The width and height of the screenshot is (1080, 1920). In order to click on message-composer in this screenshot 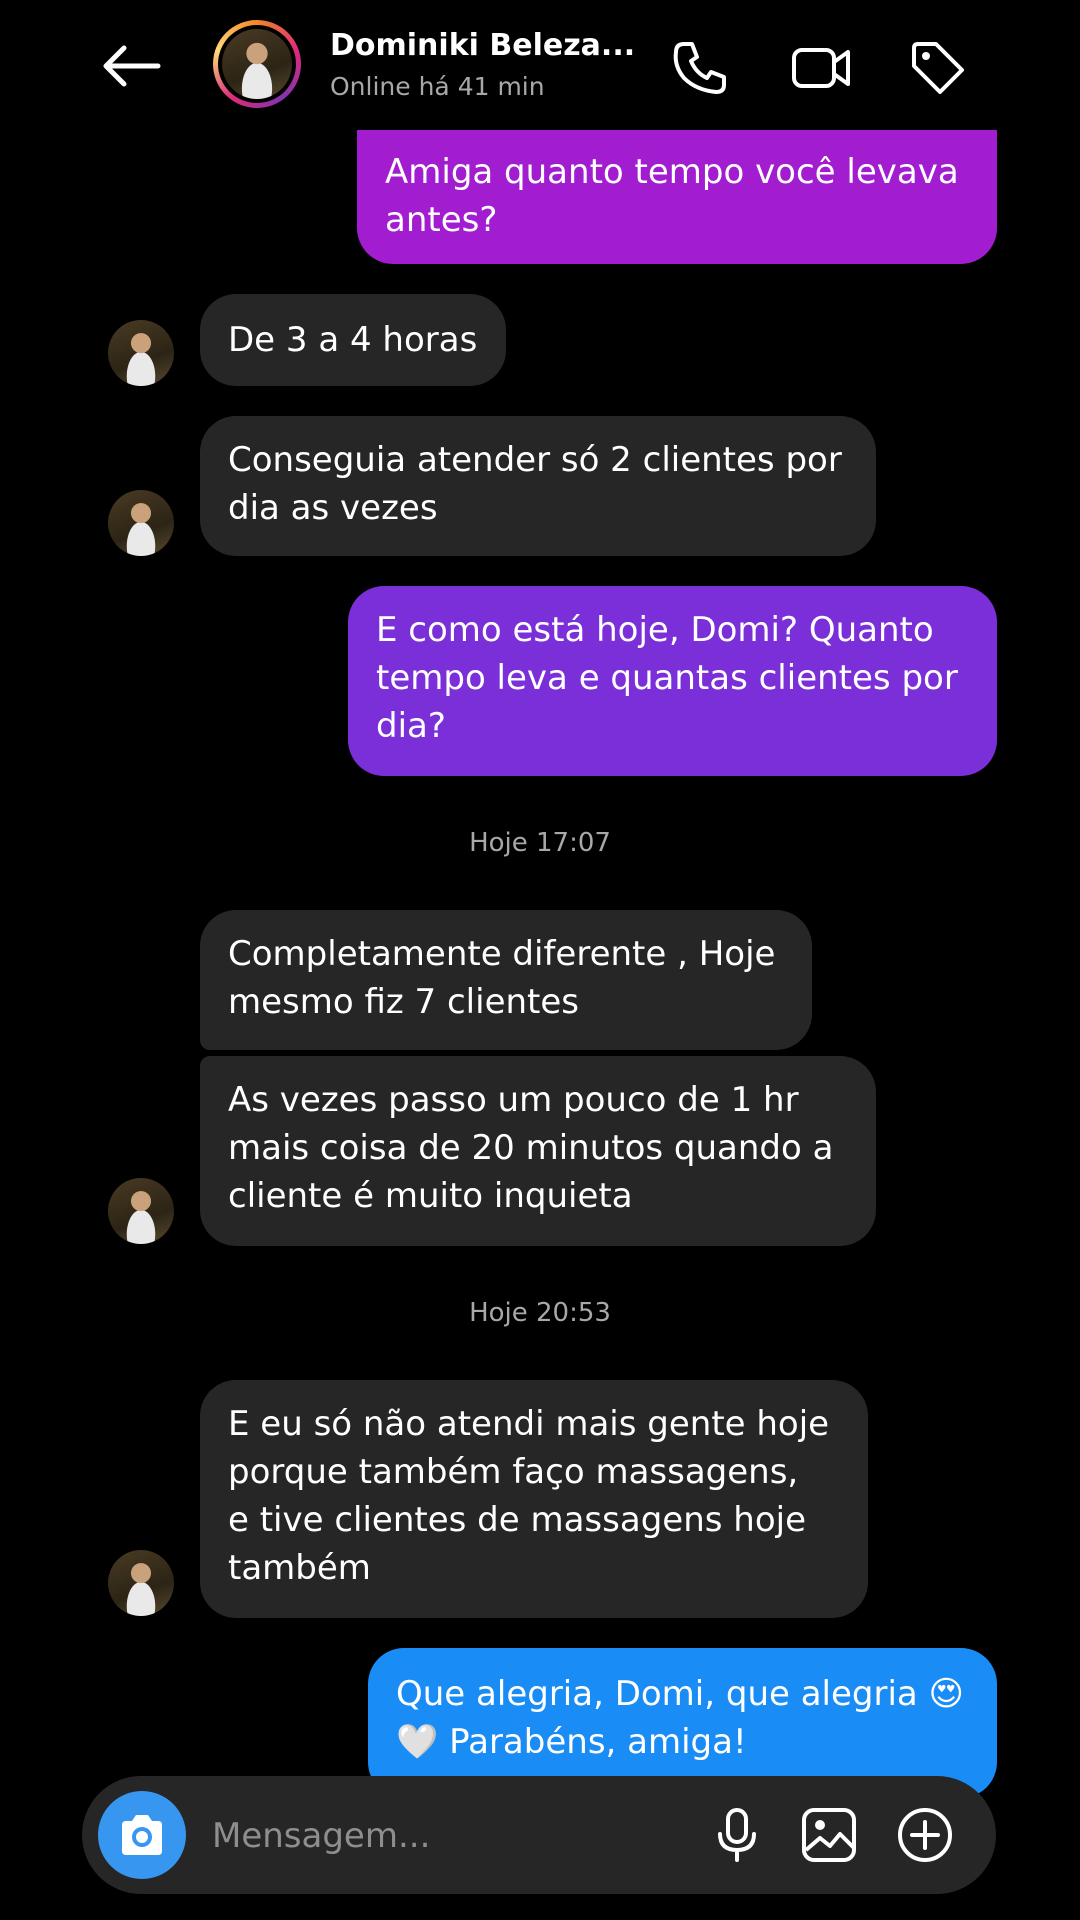, I will do `click(539, 1835)`.